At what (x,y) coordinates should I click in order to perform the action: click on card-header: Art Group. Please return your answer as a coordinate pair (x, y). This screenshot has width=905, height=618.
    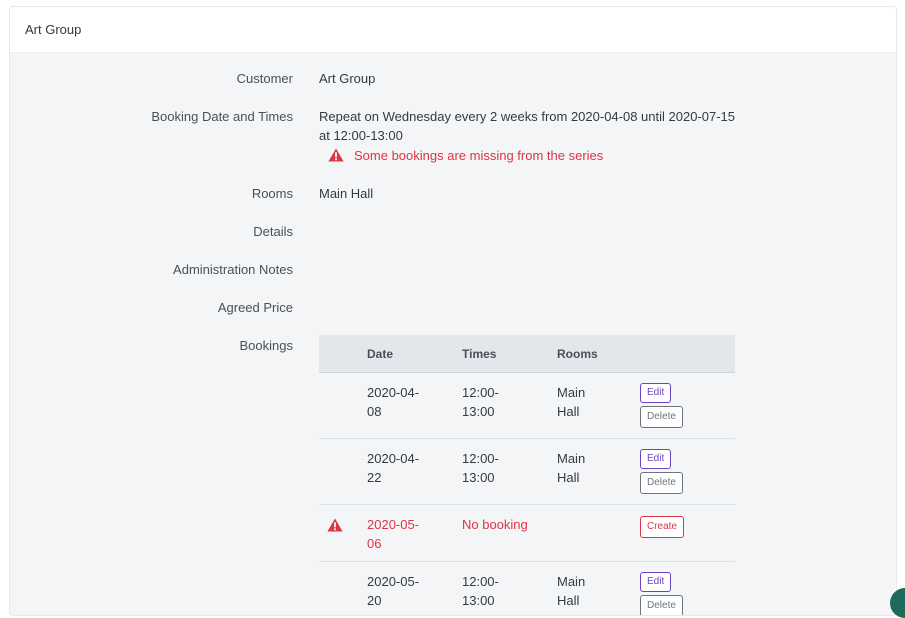
    Looking at the image, I should click on (453, 30).